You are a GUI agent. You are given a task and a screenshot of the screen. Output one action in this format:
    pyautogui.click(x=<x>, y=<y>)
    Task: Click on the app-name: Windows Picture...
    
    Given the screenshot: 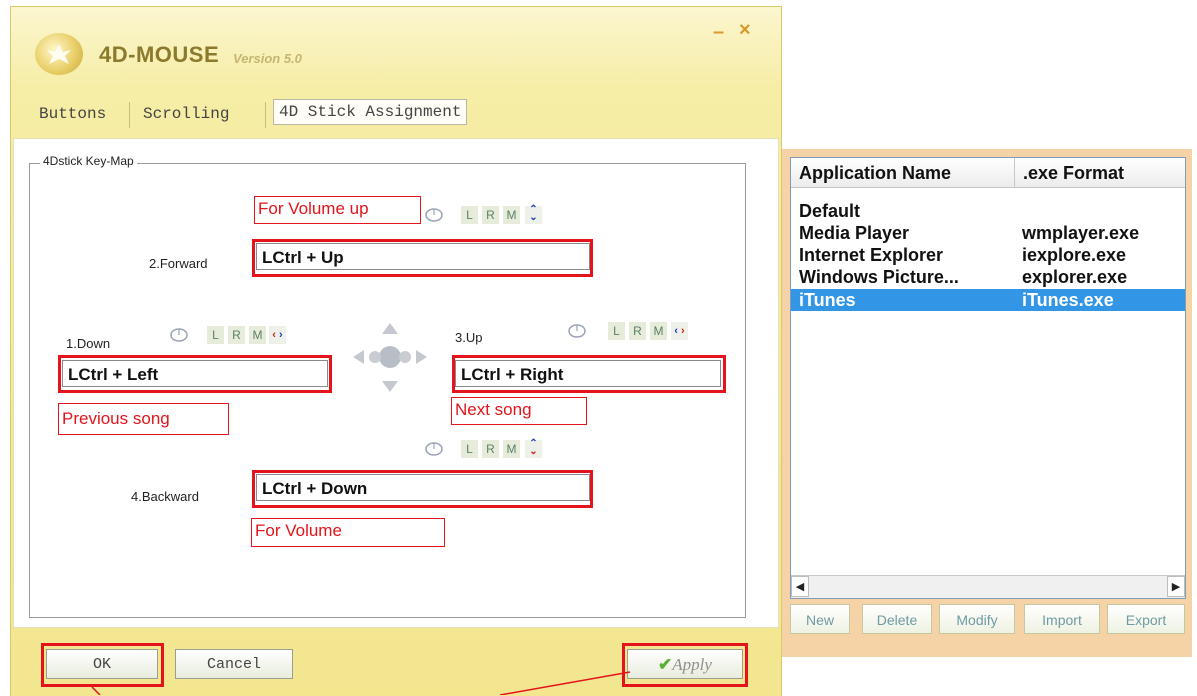 What is the action you would take?
    pyautogui.click(x=879, y=277)
    